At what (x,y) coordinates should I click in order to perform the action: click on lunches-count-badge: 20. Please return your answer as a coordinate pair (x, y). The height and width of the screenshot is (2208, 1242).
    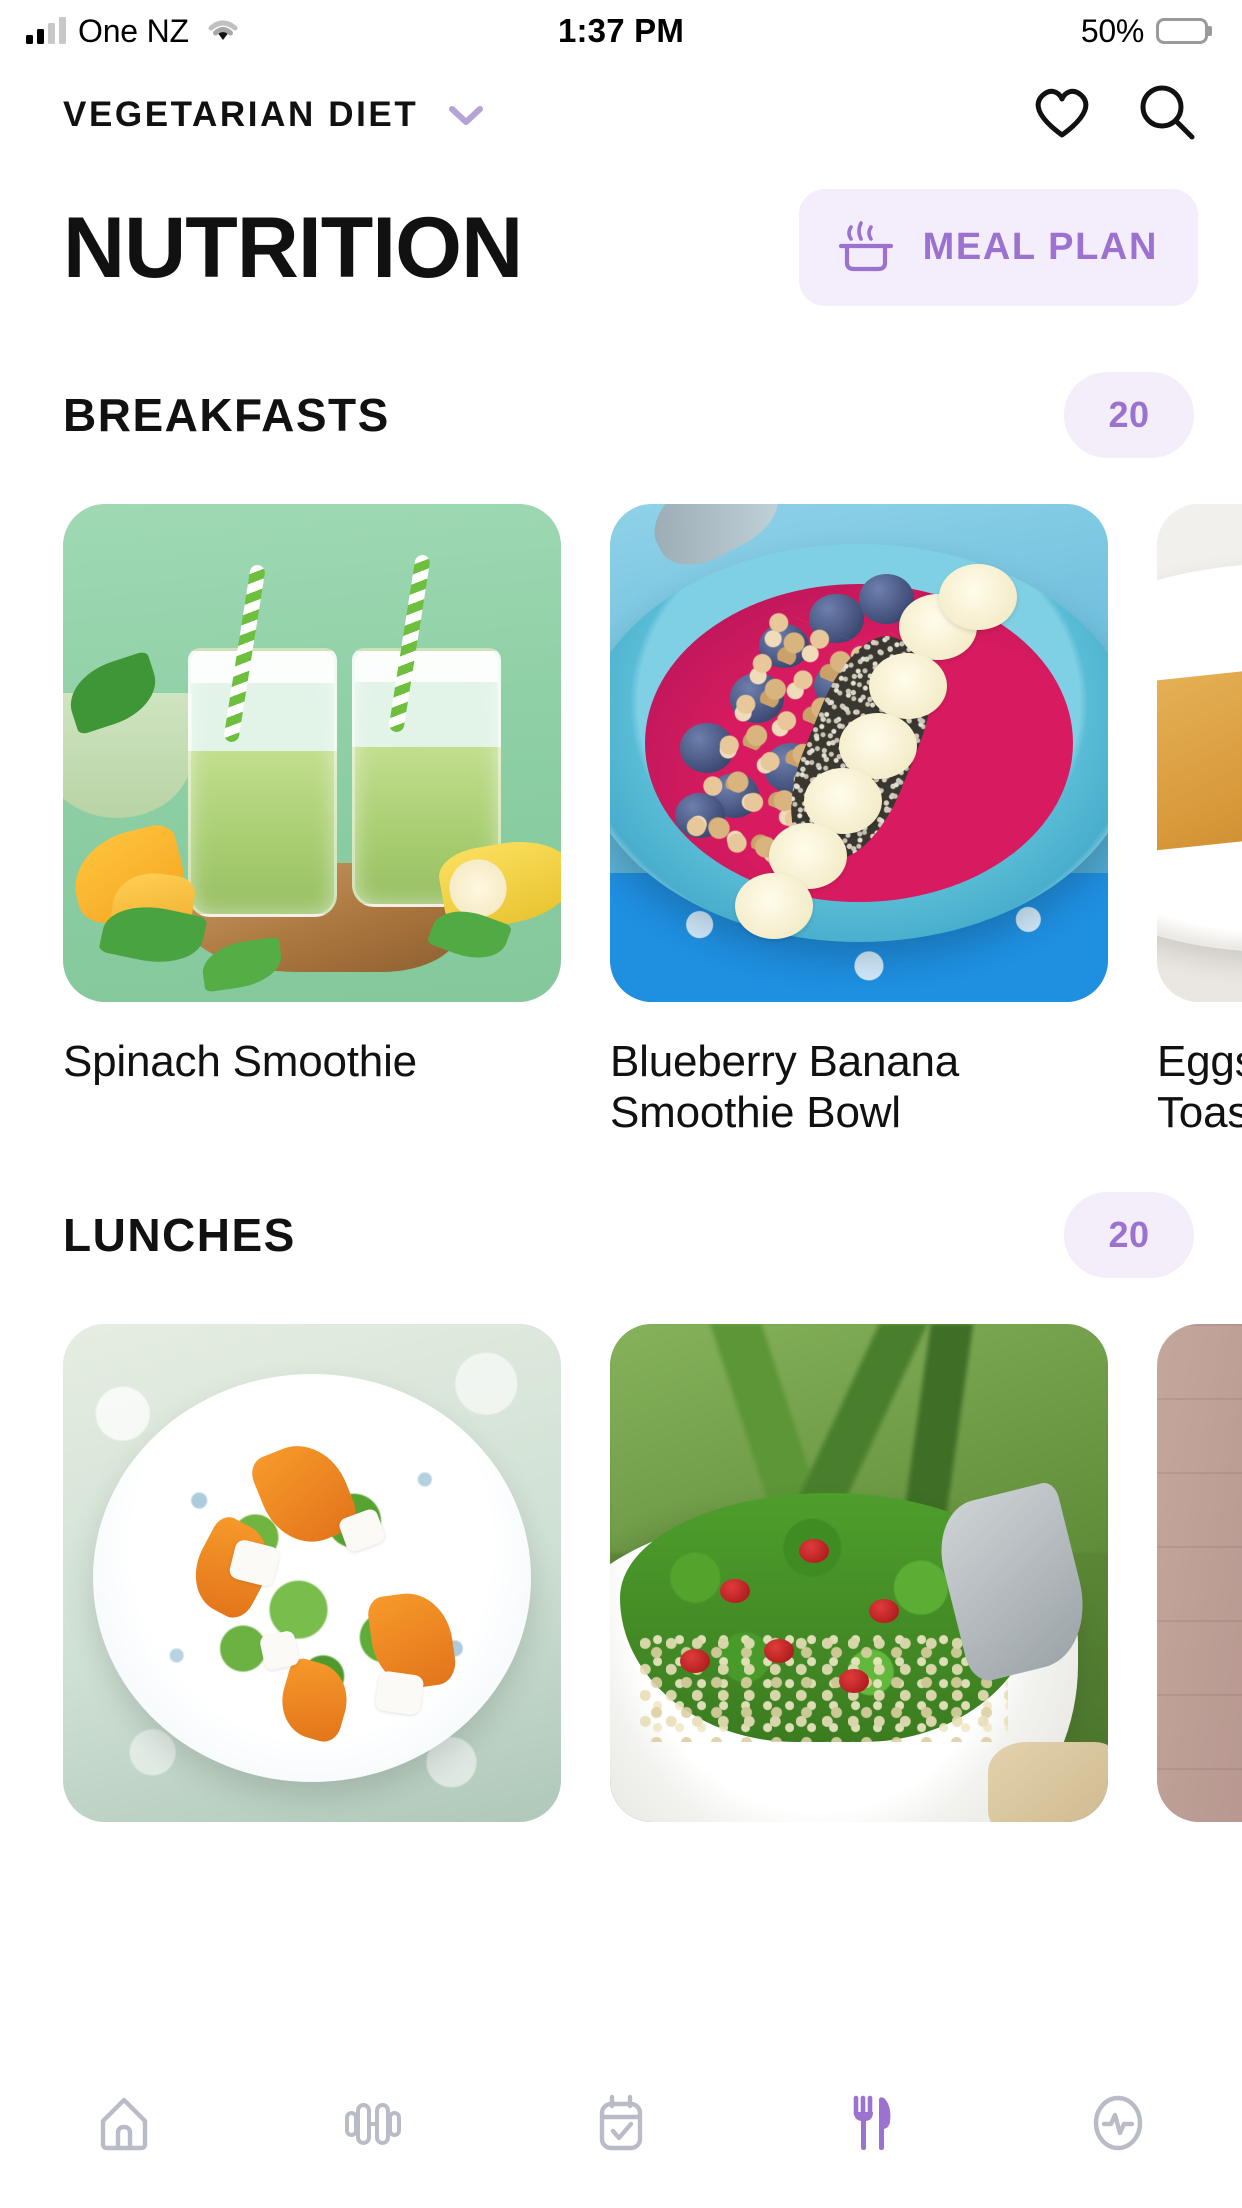
    Looking at the image, I should click on (1129, 1235).